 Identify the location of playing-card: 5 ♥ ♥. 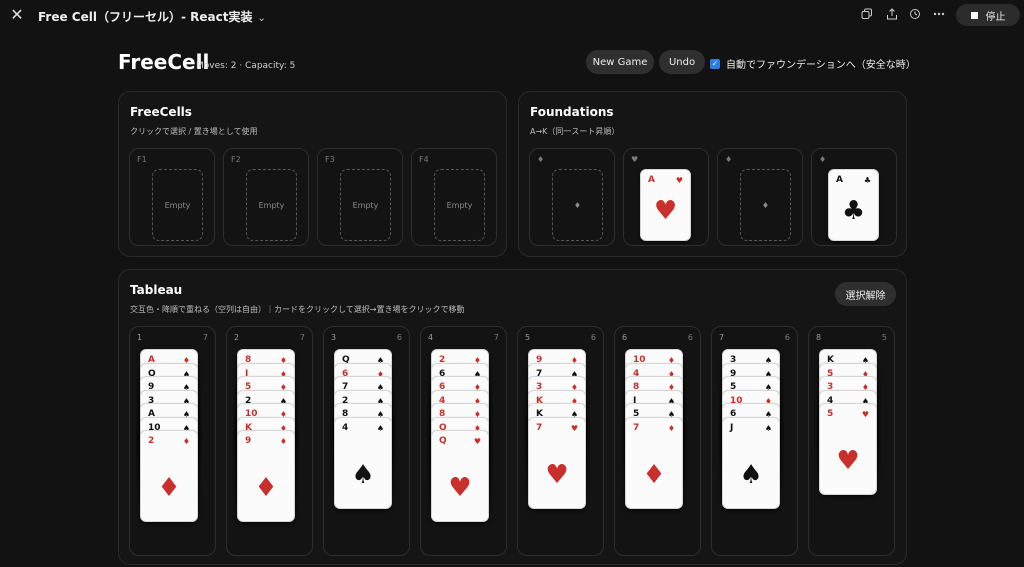
(848, 449).